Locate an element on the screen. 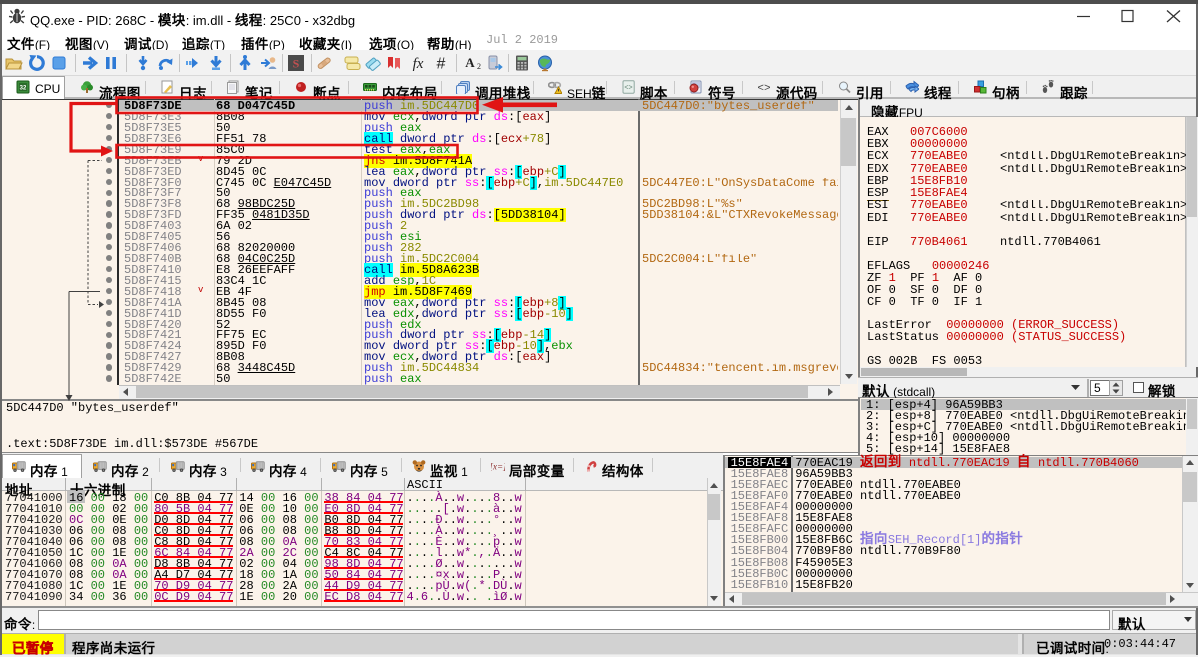 The image size is (1198, 657). svg-text: S is located at coordinates (296, 64).